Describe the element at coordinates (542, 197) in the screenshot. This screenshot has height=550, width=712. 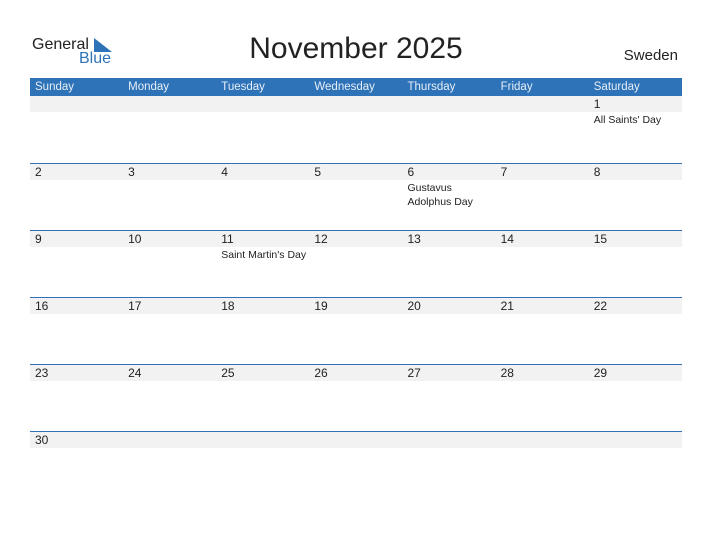
I see `day-cell: 7` at that location.